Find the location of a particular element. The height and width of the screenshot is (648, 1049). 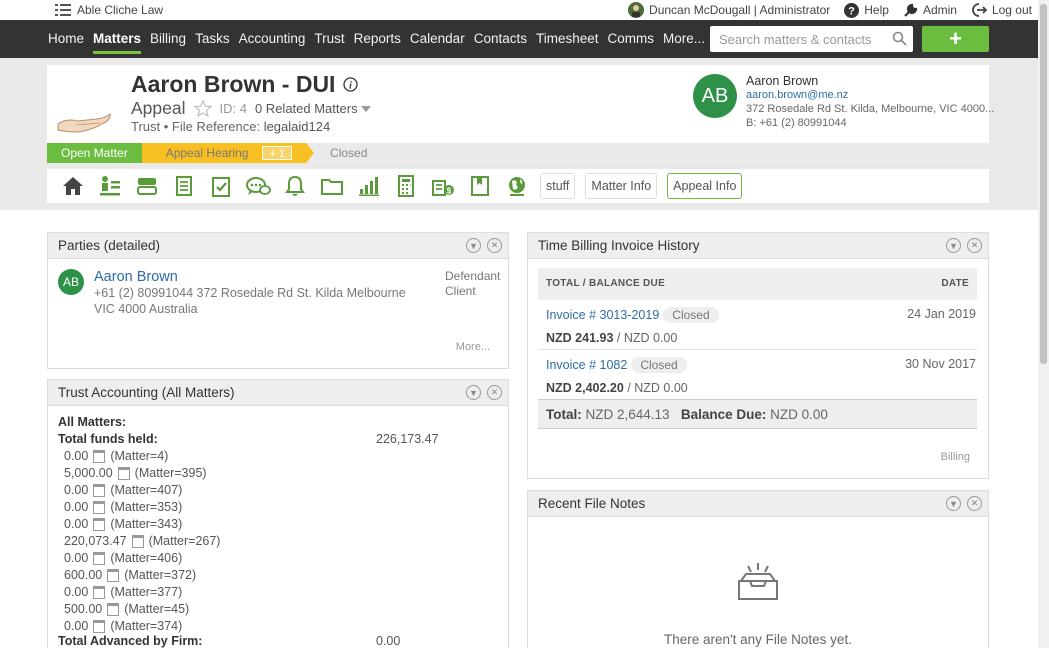

user-menu: Duncan McDougall | Administrator is located at coordinates (729, 10).